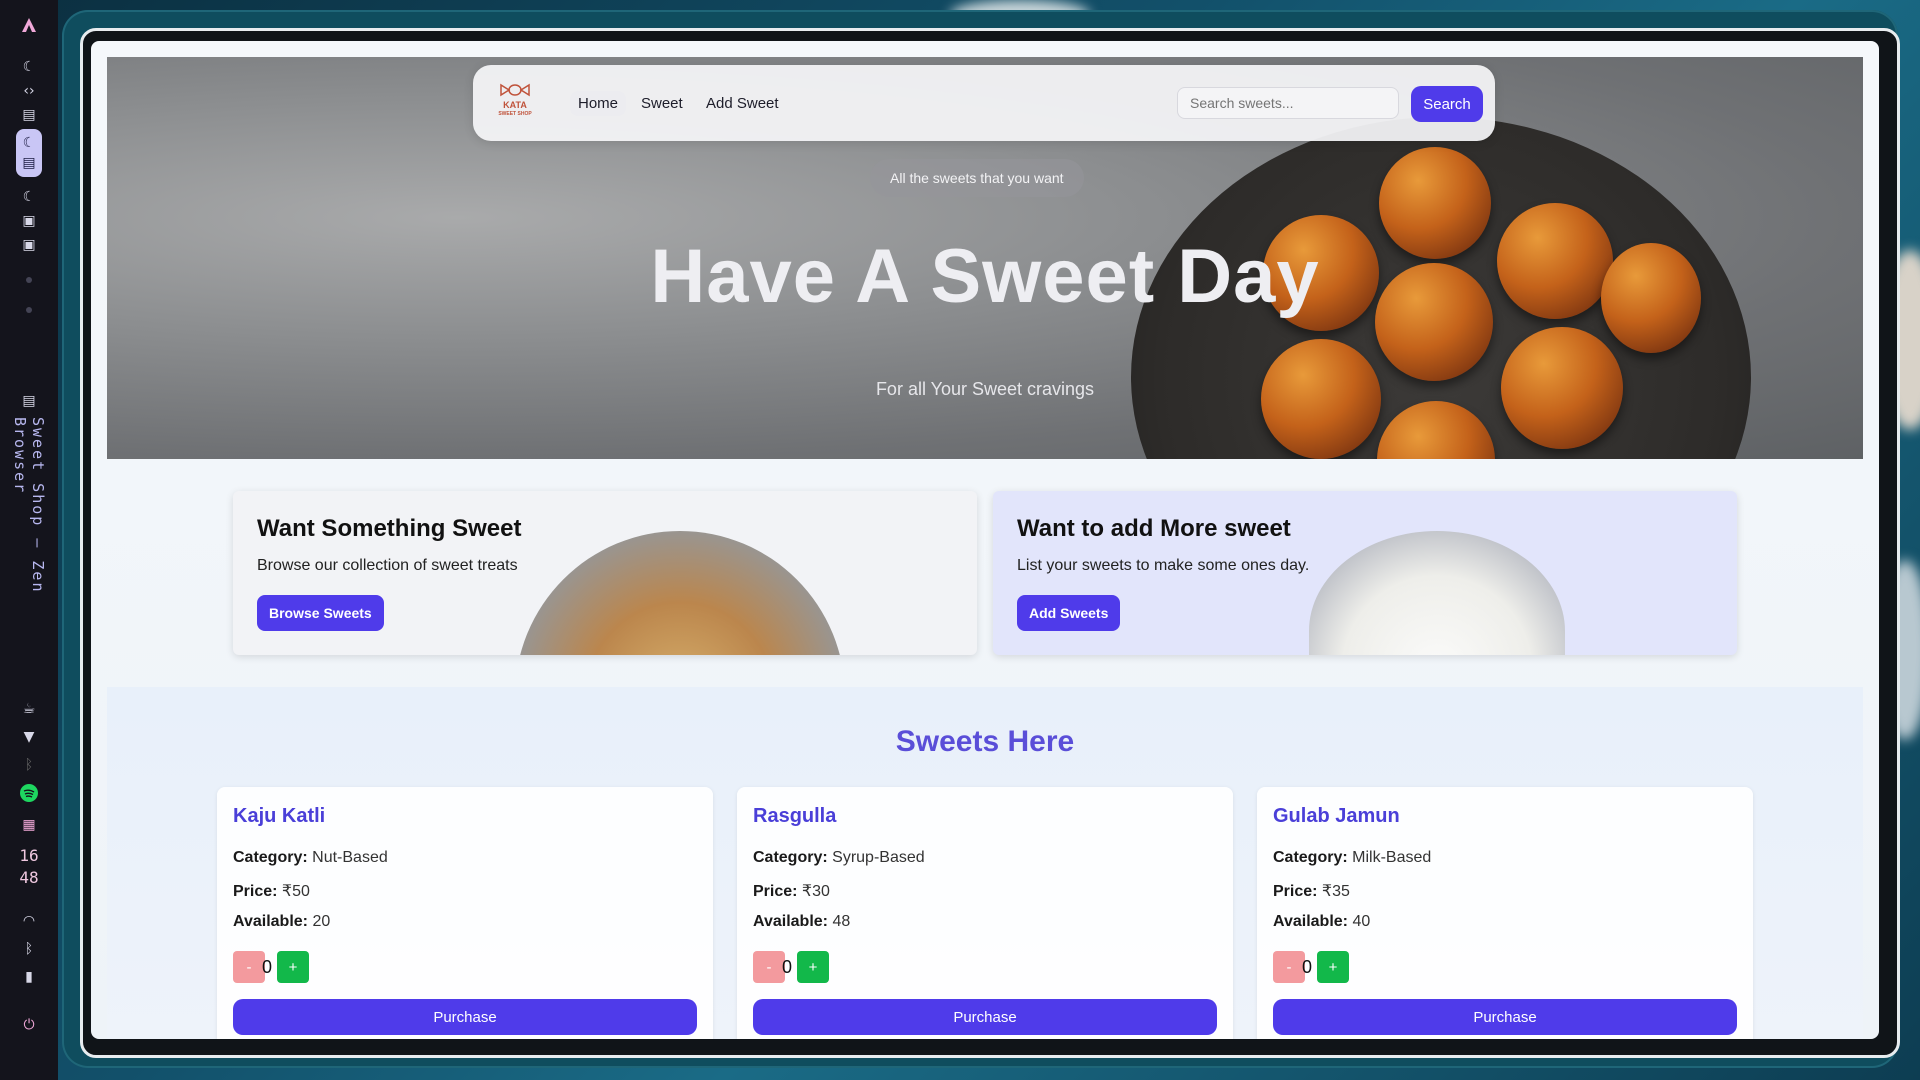 This screenshot has width=1920, height=1080. I want to click on shop-logo: KATA SWEET SHOP, so click(515, 103).